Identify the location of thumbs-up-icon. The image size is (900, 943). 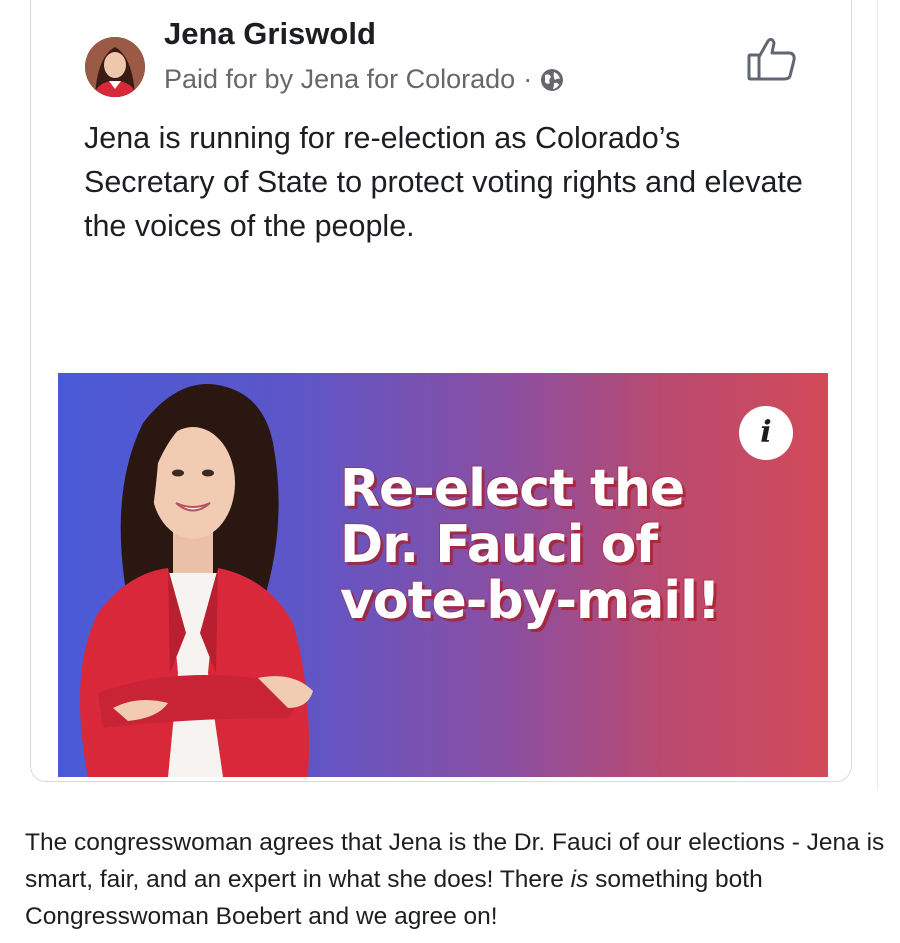
(772, 59).